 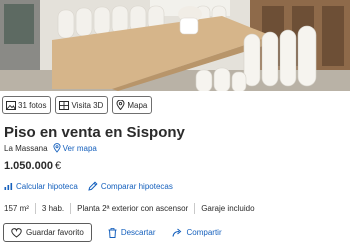 What do you see at coordinates (93, 186) in the screenshot?
I see `pencil-icon` at bounding box center [93, 186].